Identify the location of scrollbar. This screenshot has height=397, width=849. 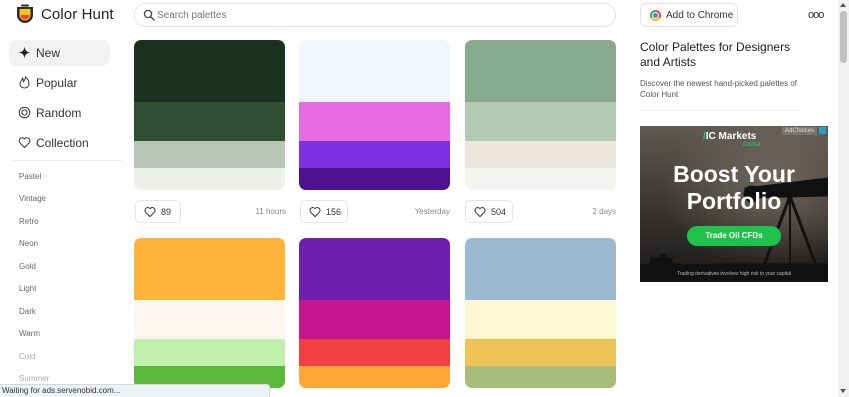
(843, 198).